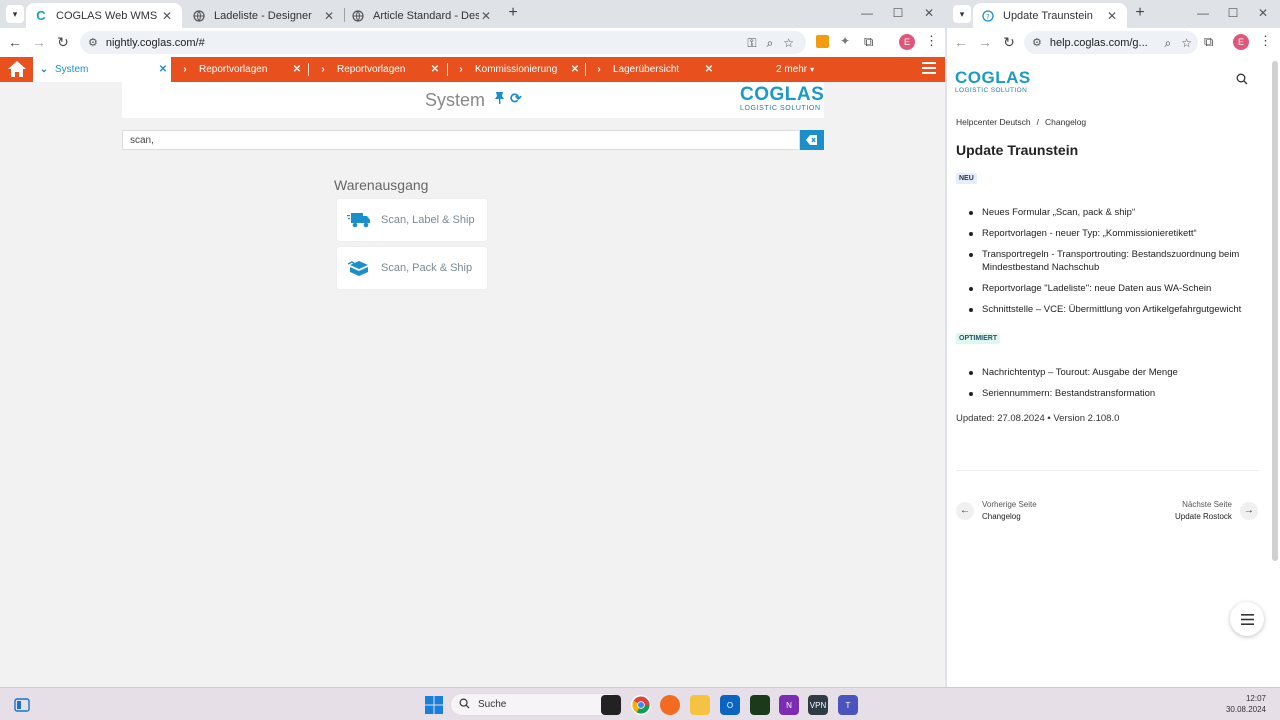 The image size is (1280, 720). I want to click on next-label: Nächste Seite, so click(1207, 504).